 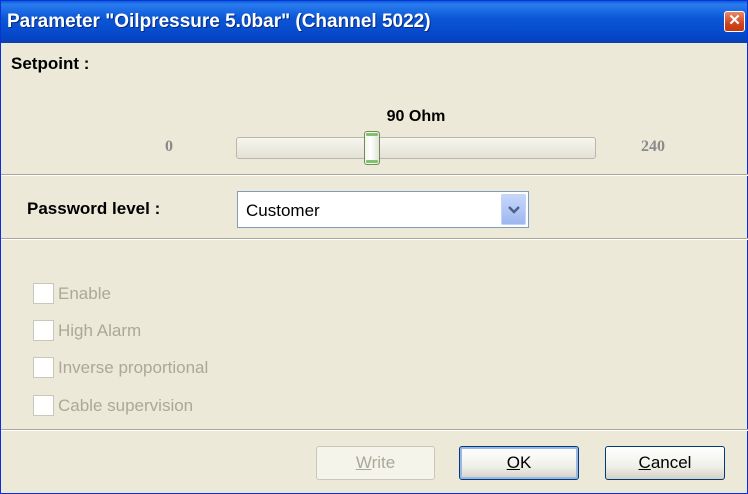 I want to click on ok-button: OK, so click(x=519, y=463).